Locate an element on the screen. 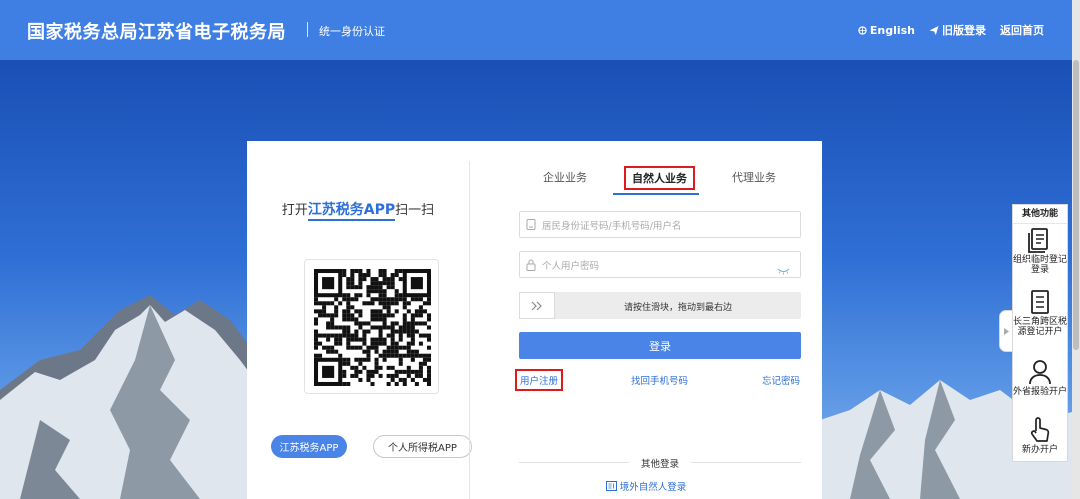 Image resolution: width=1080 pixels, height=499 pixels. password-field: 个人用户密码 is located at coordinates (660, 264).